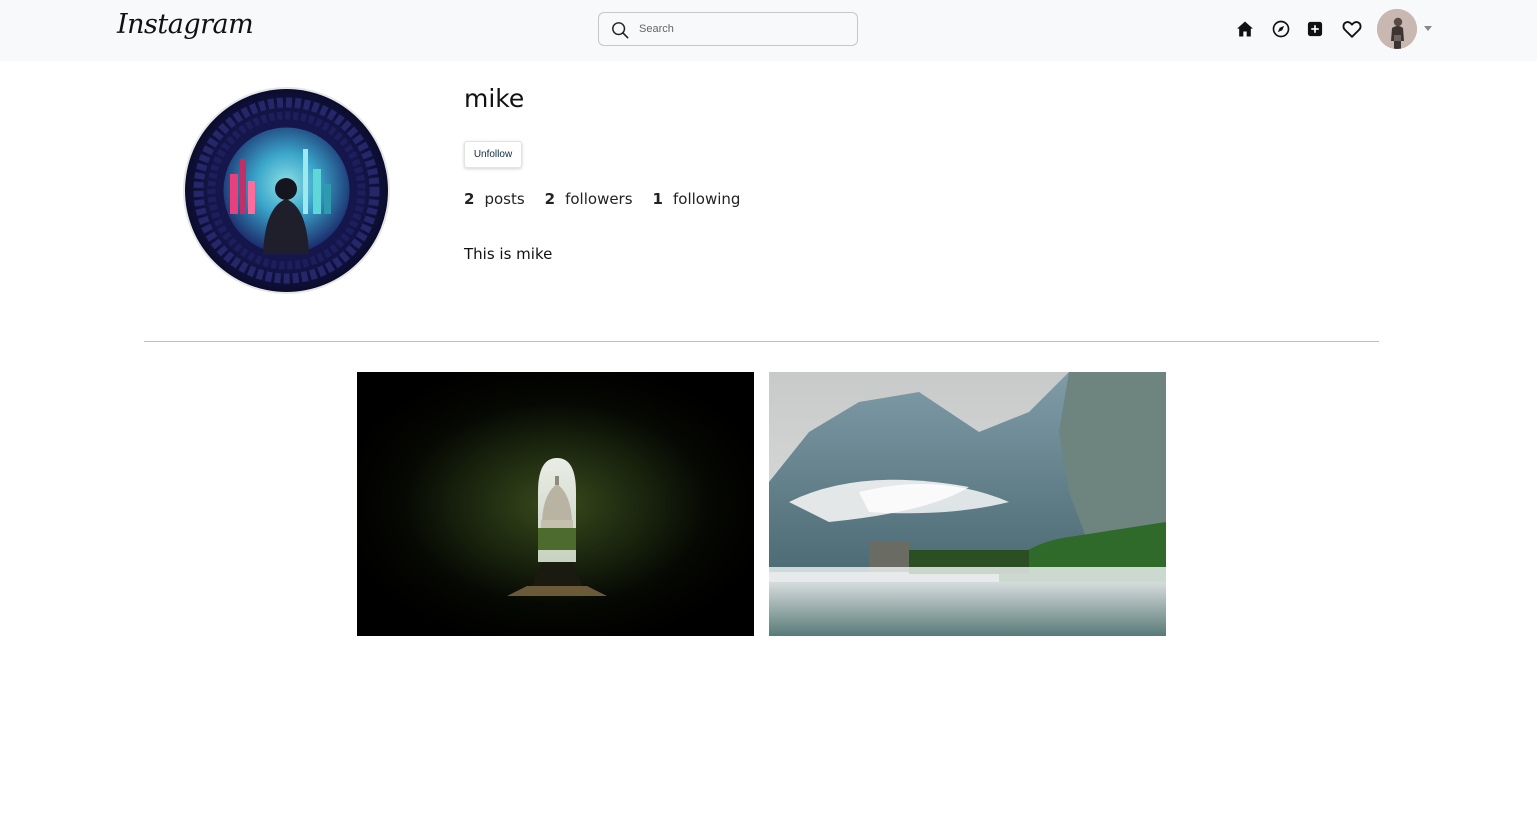 This screenshot has height=838, width=1537. What do you see at coordinates (706, 199) in the screenshot?
I see `following-label: following` at bounding box center [706, 199].